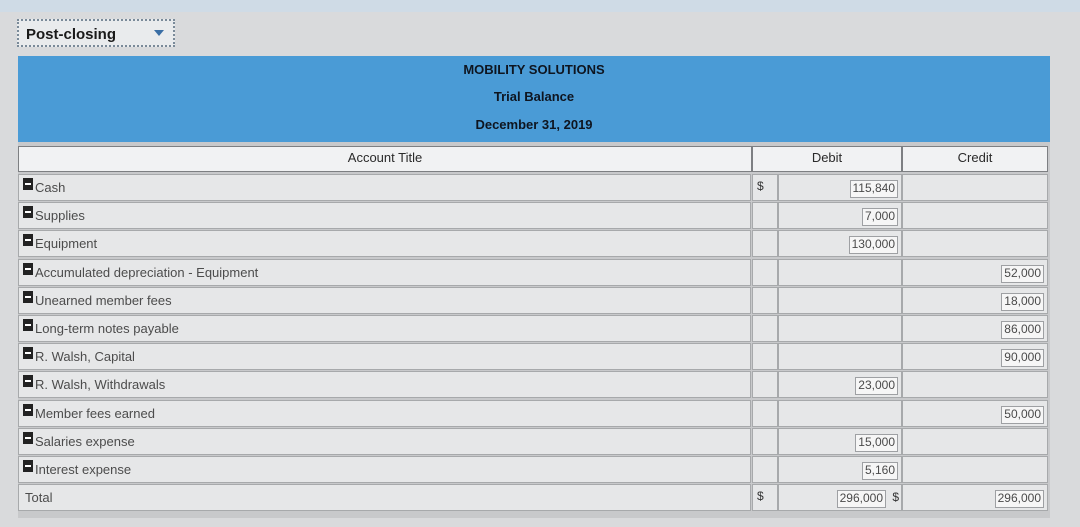  What do you see at coordinates (66, 244) in the screenshot?
I see `account-title: Equipment` at bounding box center [66, 244].